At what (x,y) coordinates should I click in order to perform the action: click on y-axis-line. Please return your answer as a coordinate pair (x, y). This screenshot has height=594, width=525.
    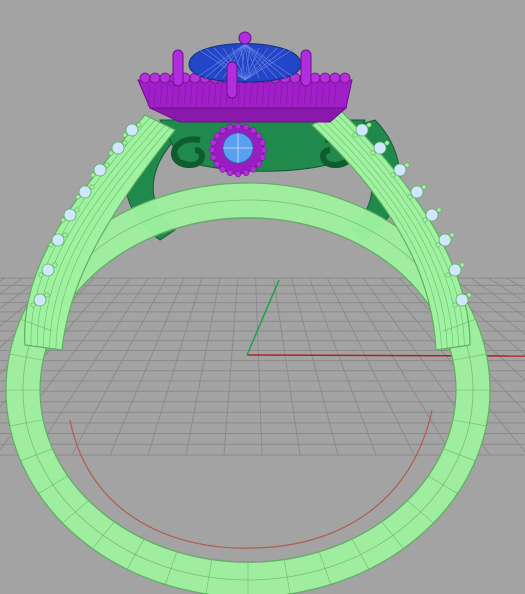
    Looking at the image, I should click on (263, 317).